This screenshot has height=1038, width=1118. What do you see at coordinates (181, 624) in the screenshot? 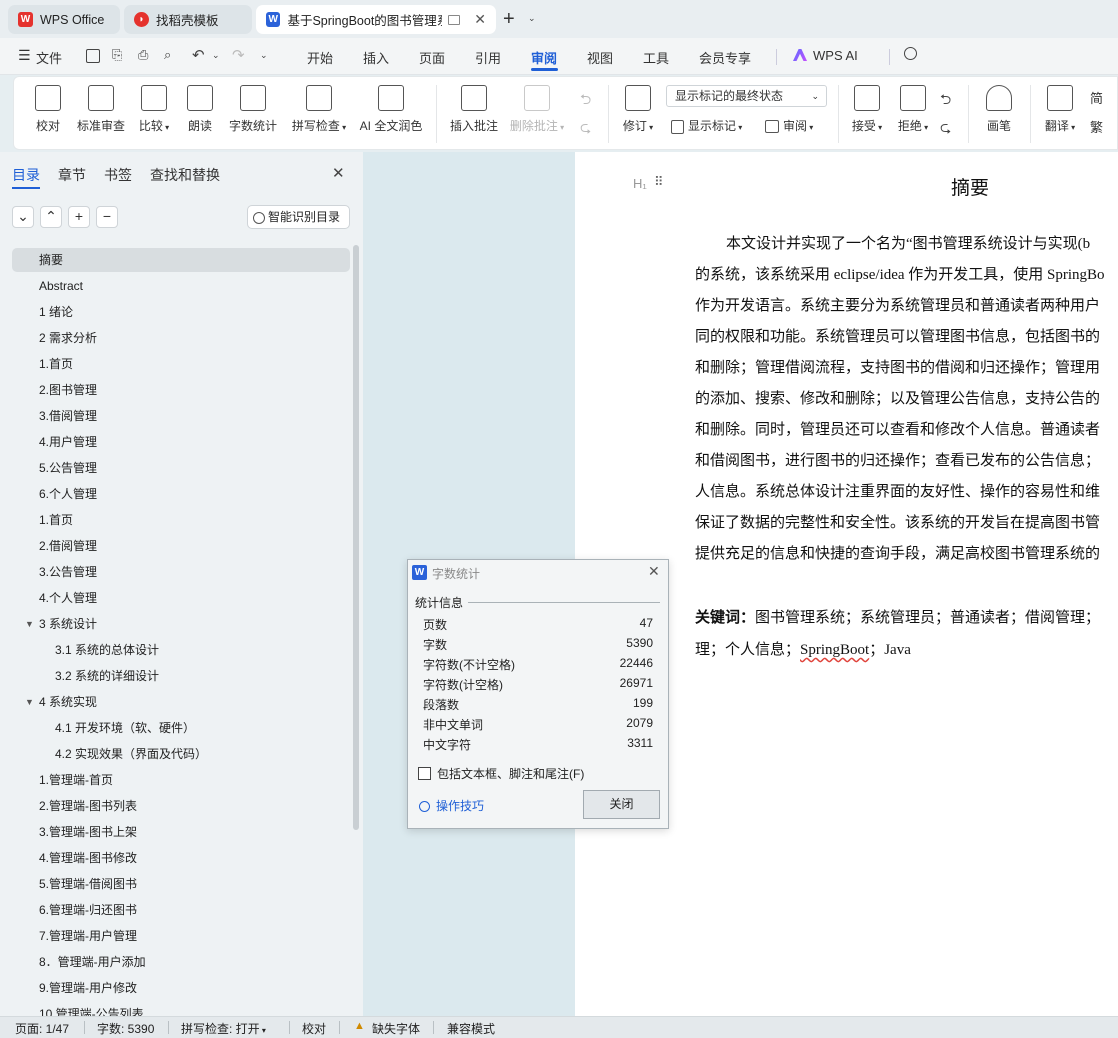
I see `toc-item: ▼ 3 系统设计` at bounding box center [181, 624].